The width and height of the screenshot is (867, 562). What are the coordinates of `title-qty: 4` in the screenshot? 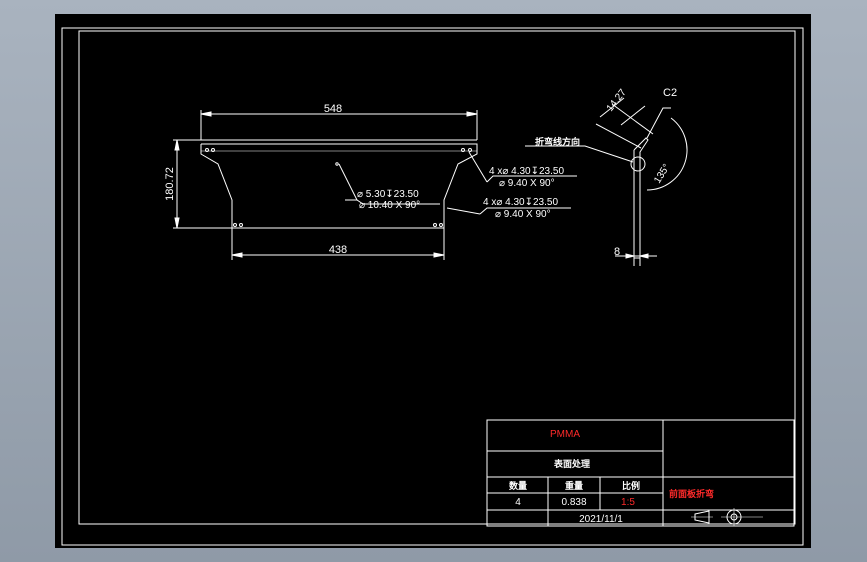 It's located at (518, 502).